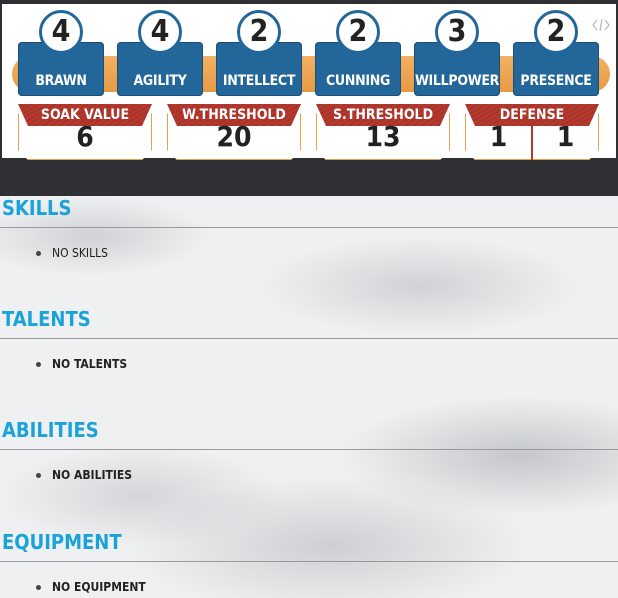 This screenshot has width=618, height=598. I want to click on derived-strain-threshold: S.THRESHOLD 13, so click(383, 132).